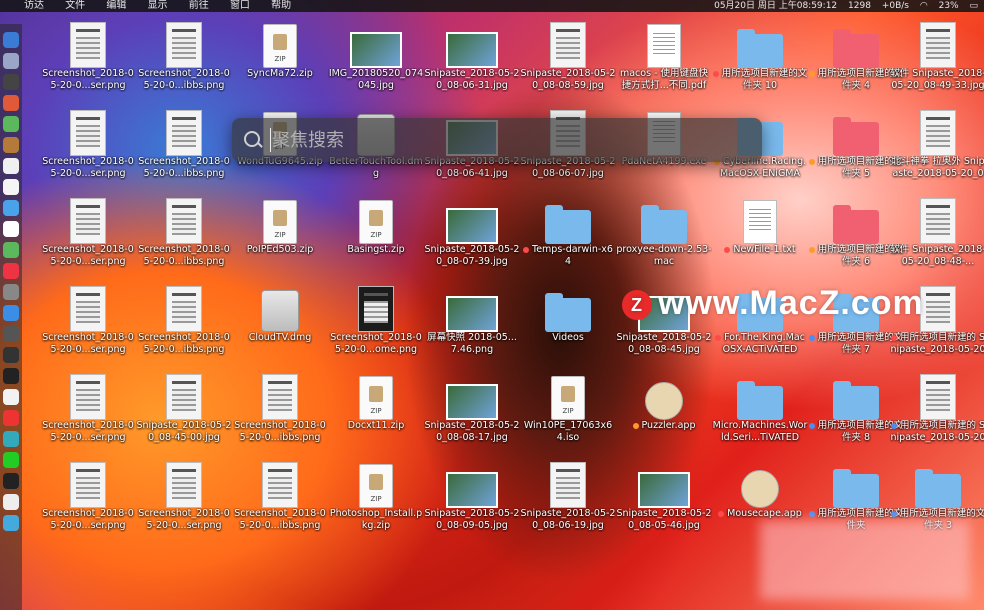  I want to click on desktop-icon: Micro.Machines.World.Seri...TiVATED, so click(760, 407).